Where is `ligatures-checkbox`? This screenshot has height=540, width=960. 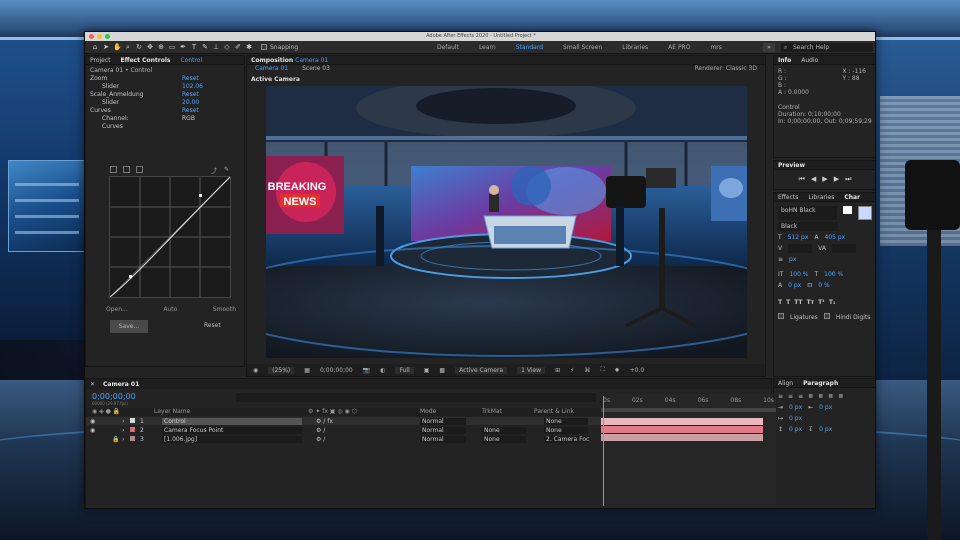 ligatures-checkbox is located at coordinates (781, 316).